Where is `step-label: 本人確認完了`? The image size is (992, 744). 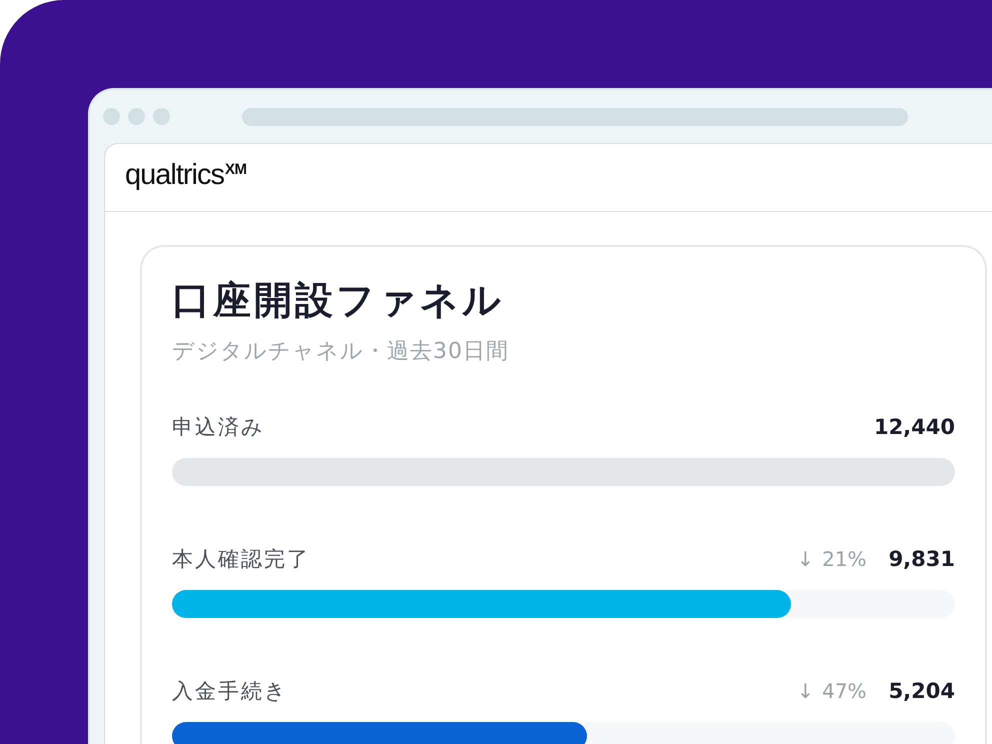
step-label: 本人確認完了 is located at coordinates (241, 559).